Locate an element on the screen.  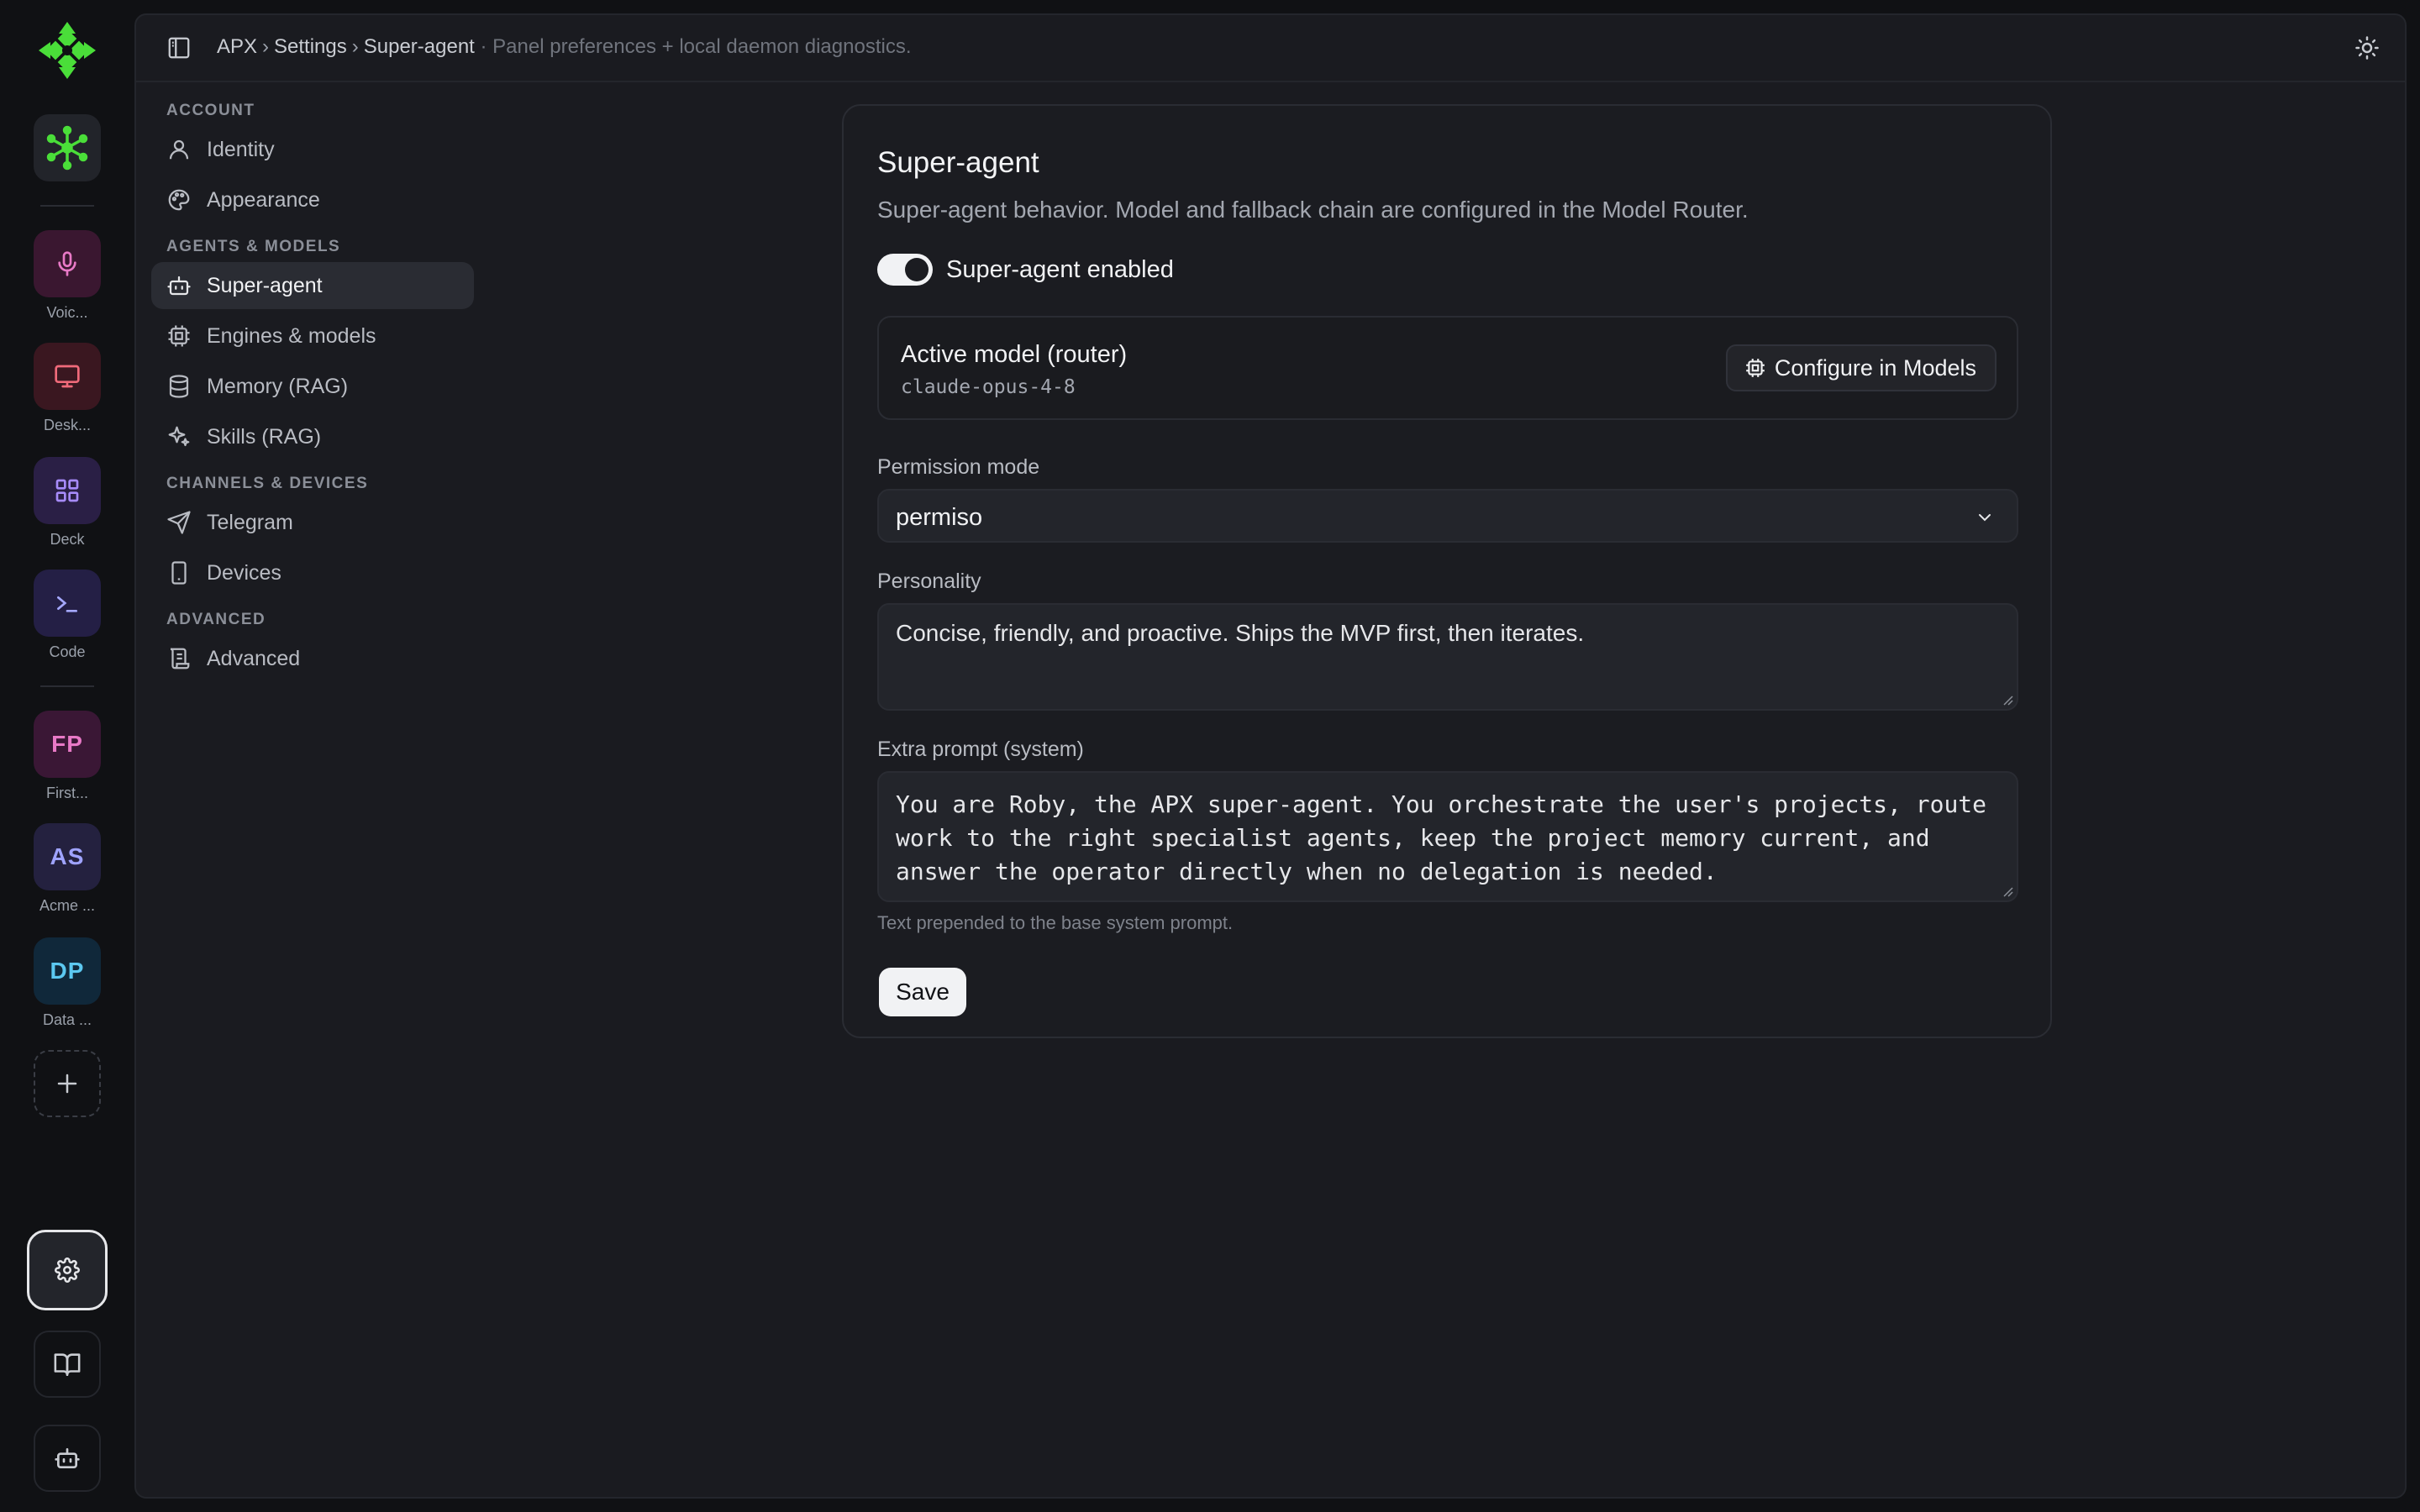
palette-icon is located at coordinates (179, 200).